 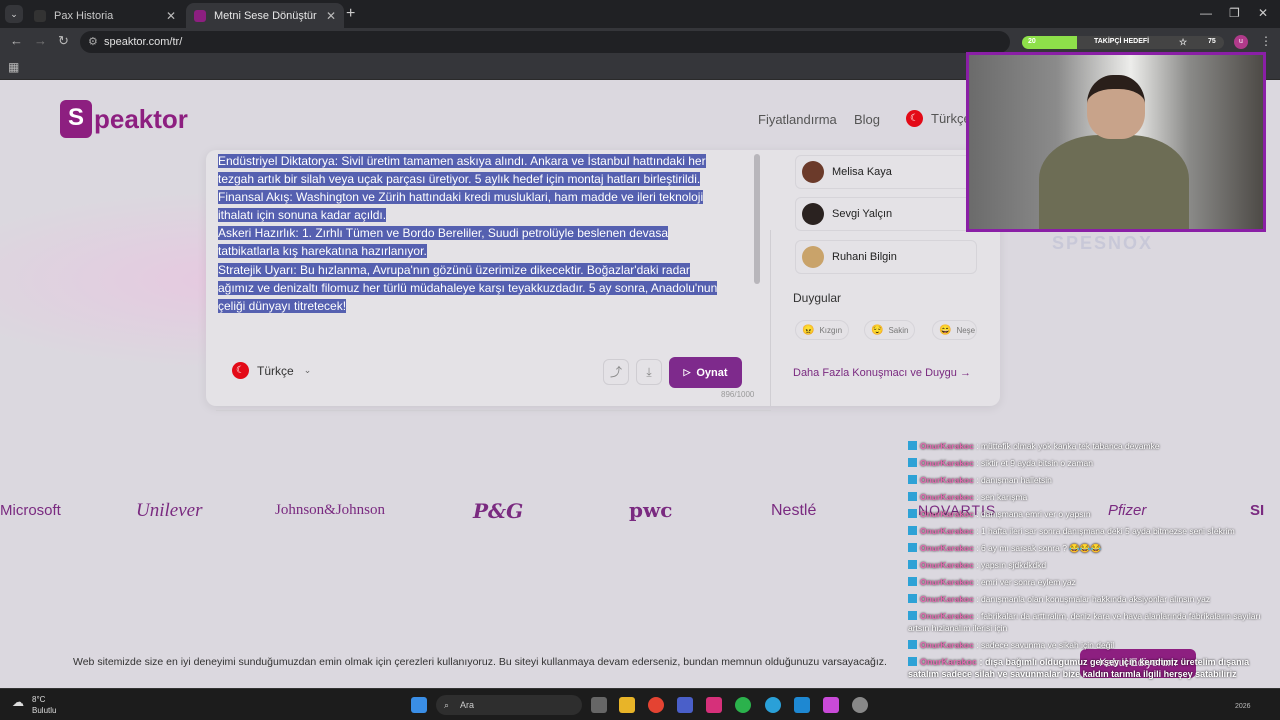 I want to click on windows-start-icon, so click(x=419, y=705).